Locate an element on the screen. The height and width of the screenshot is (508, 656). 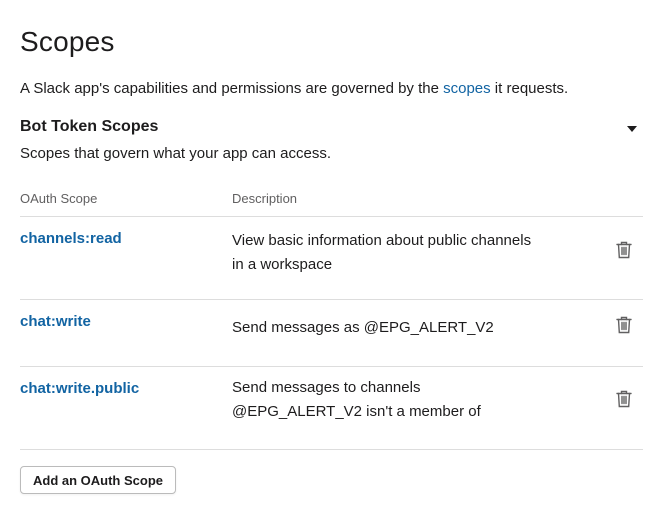
add-oauth-scope-button: Add an OAuth Scope is located at coordinates (98, 480).